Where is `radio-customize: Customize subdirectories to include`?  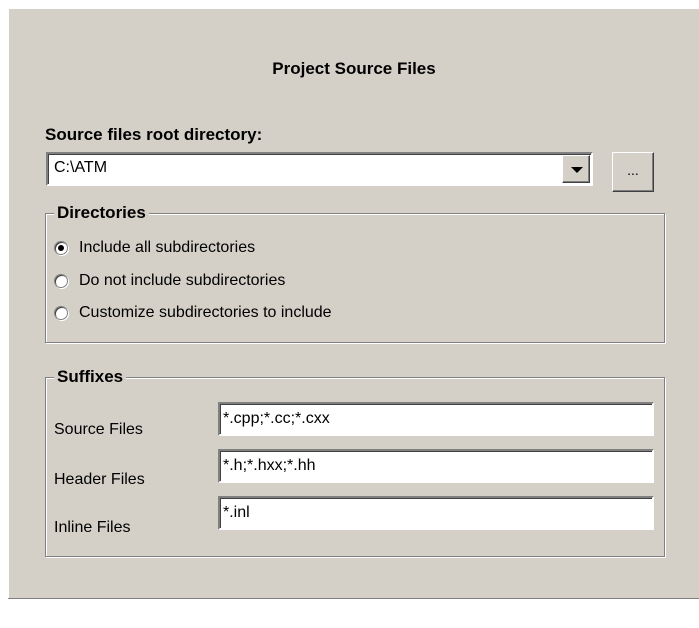
radio-customize: Customize subdirectories to include is located at coordinates (193, 313).